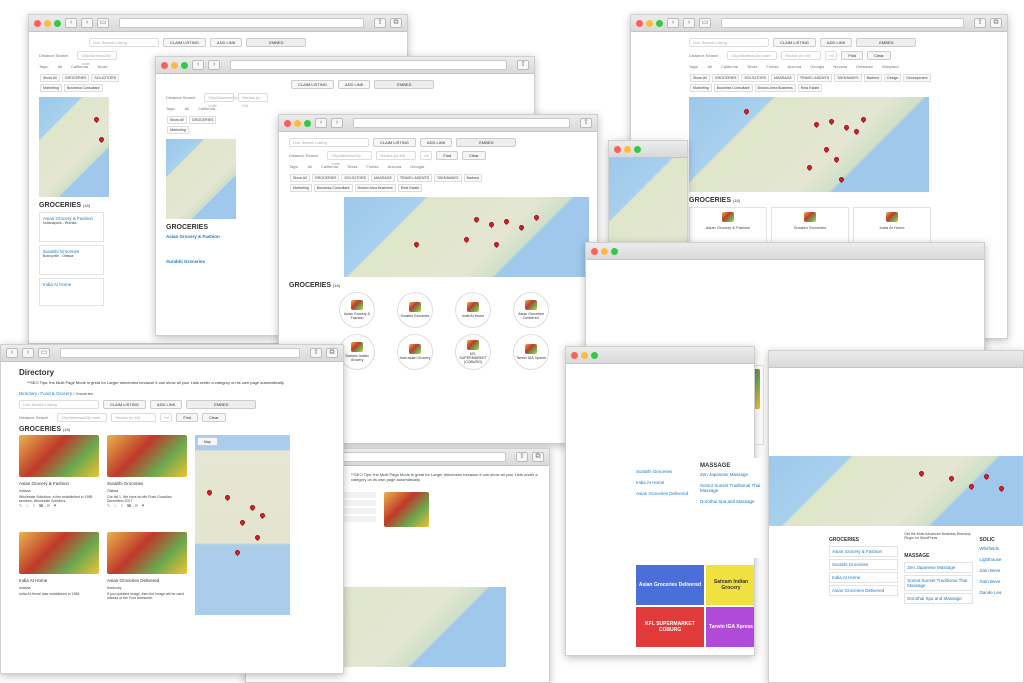 The image size is (1024, 683). Describe the element at coordinates (531, 310) in the screenshot. I see `grid-item: Asian Groceries Delivered` at that location.